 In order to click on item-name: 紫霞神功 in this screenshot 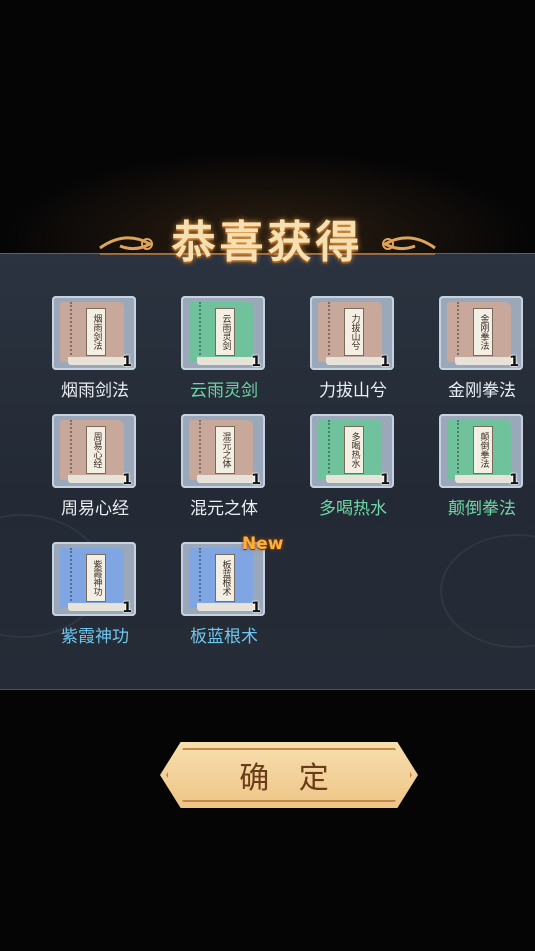, I will do `click(95, 637)`.